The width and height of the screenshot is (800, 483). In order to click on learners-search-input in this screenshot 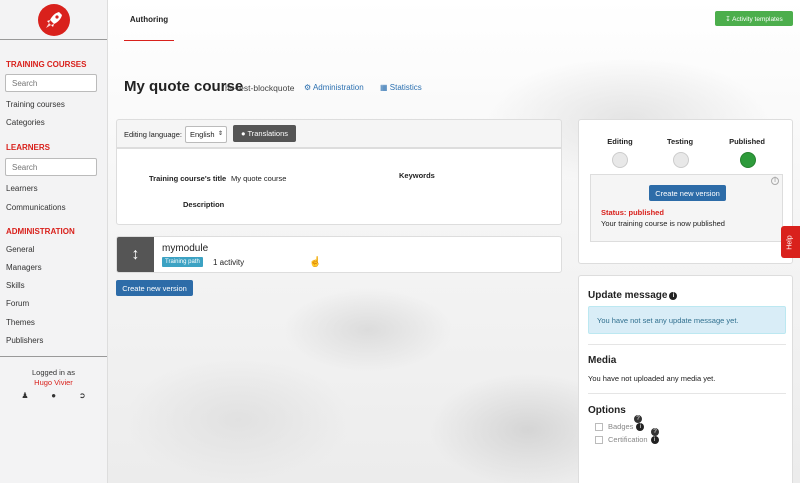, I will do `click(51, 167)`.